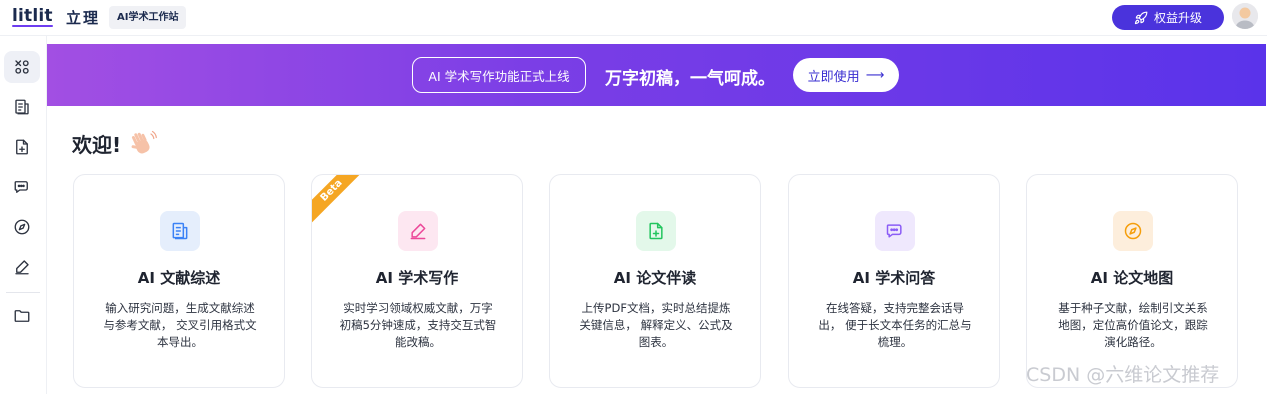  I want to click on card-title: AI 论文地图, so click(1132, 278).